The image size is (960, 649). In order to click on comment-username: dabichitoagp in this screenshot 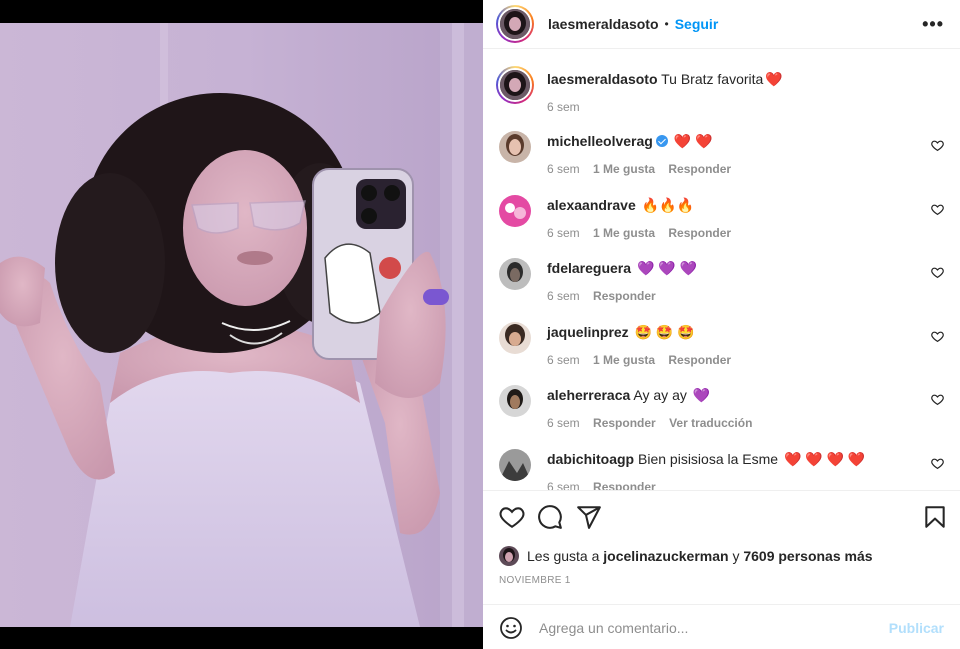, I will do `click(590, 459)`.